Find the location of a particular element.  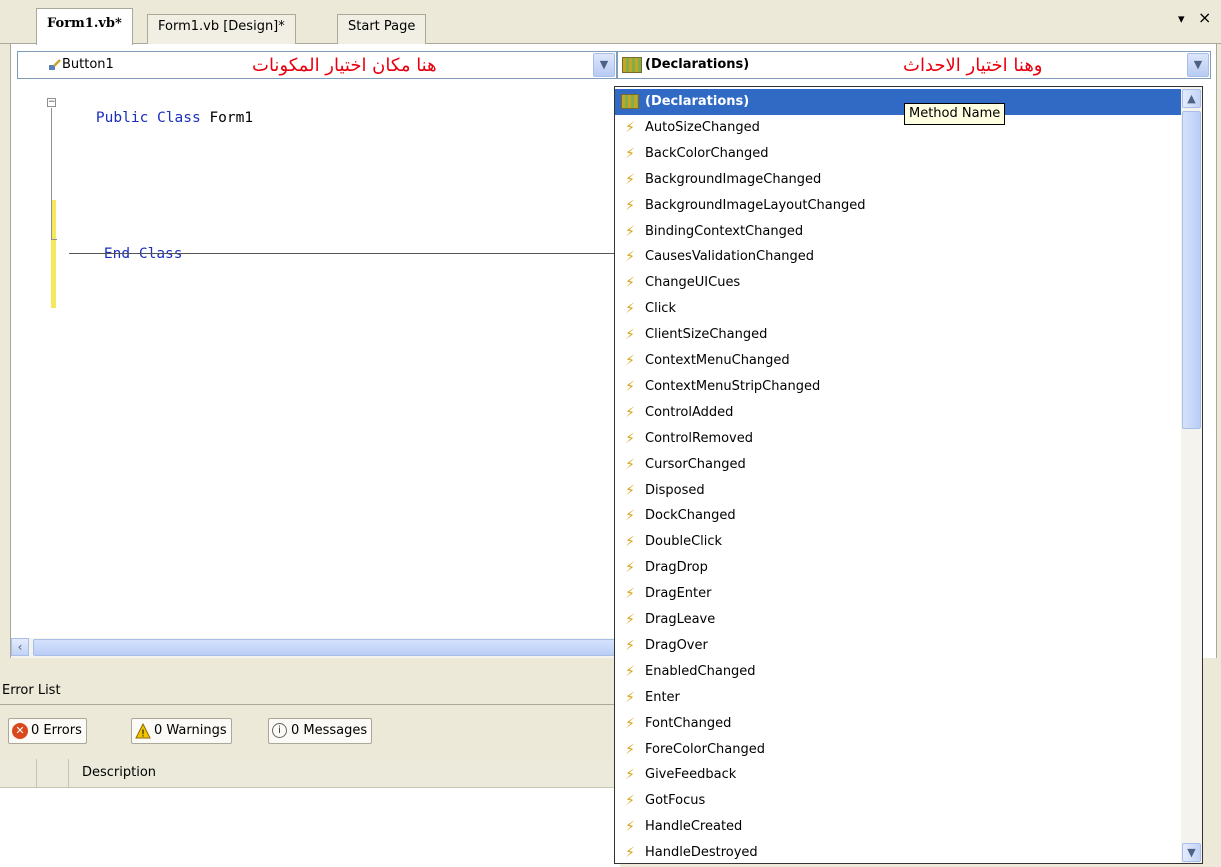

method-item: ⚡ DragLeave is located at coordinates (898, 620).